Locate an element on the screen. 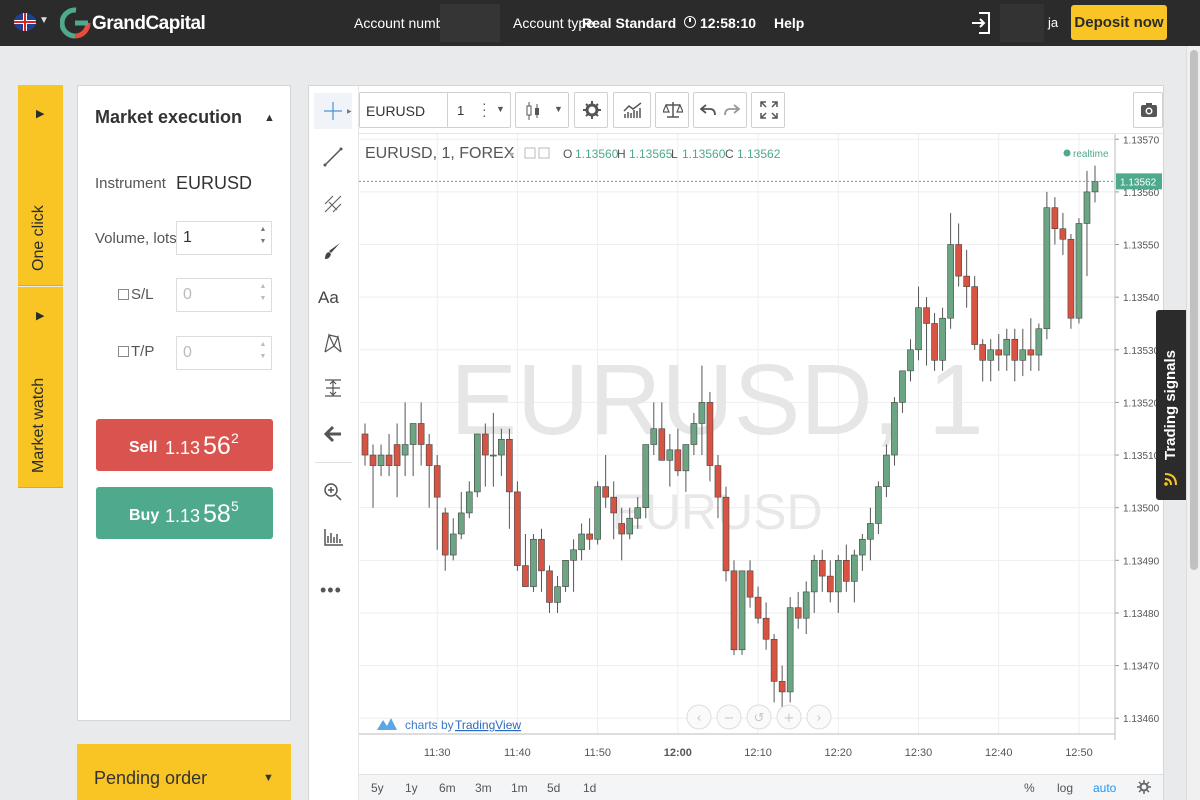 The width and height of the screenshot is (1200, 800). symbol-text: EURUSD is located at coordinates (396, 111).